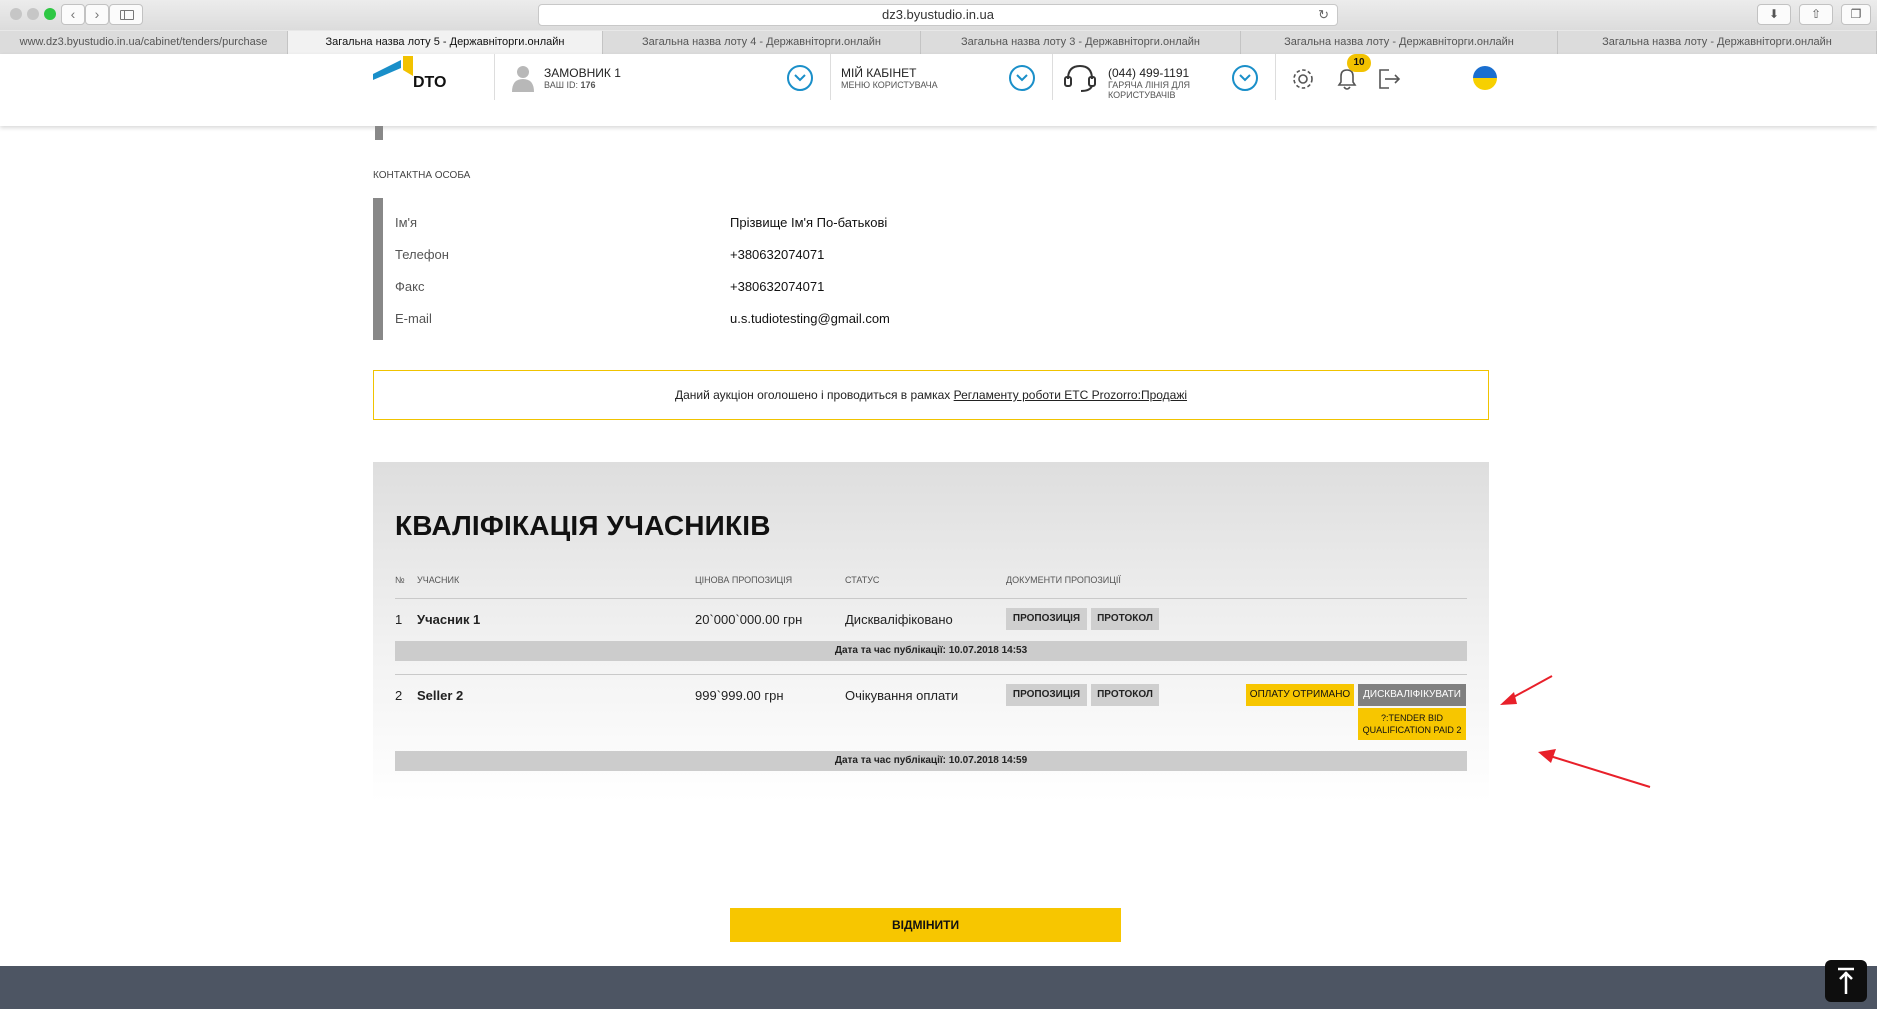 This screenshot has height=1009, width=1877. What do you see at coordinates (809, 222) in the screenshot?
I see `contact-value: Прізвище Ім'я По-батькові` at bounding box center [809, 222].